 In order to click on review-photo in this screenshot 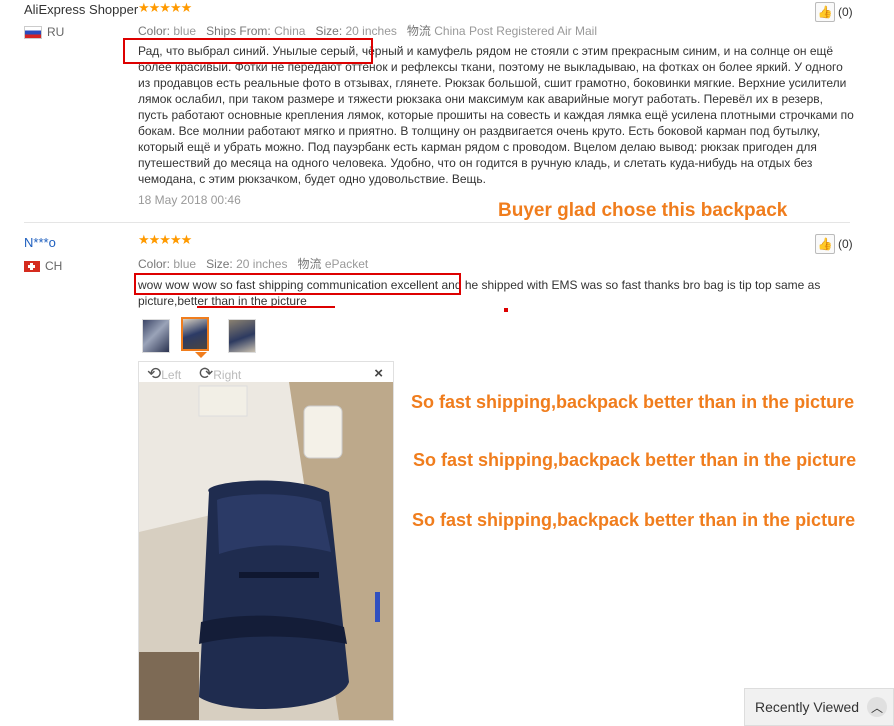, I will do `click(266, 551)`.